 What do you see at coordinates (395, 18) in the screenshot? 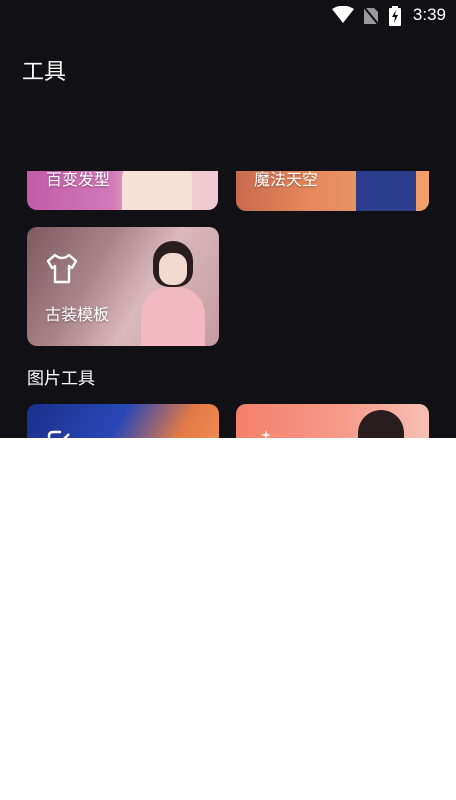
I see `battery-charging-icon` at bounding box center [395, 18].